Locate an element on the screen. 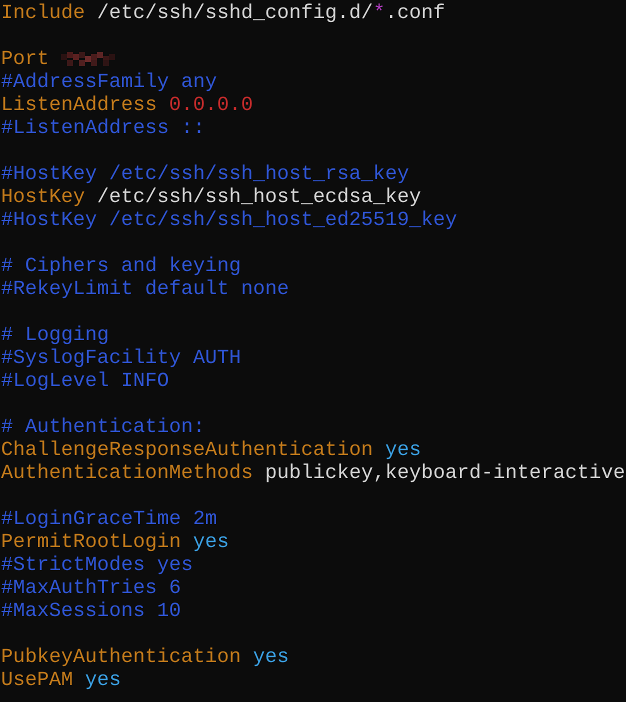  code-line: #AddressFamily any is located at coordinates (109, 82).